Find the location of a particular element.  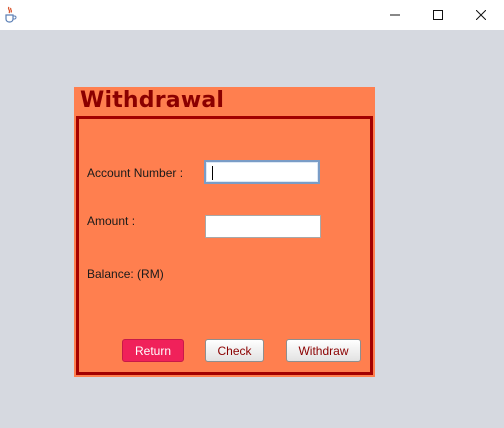

account-number-field is located at coordinates (262, 172).